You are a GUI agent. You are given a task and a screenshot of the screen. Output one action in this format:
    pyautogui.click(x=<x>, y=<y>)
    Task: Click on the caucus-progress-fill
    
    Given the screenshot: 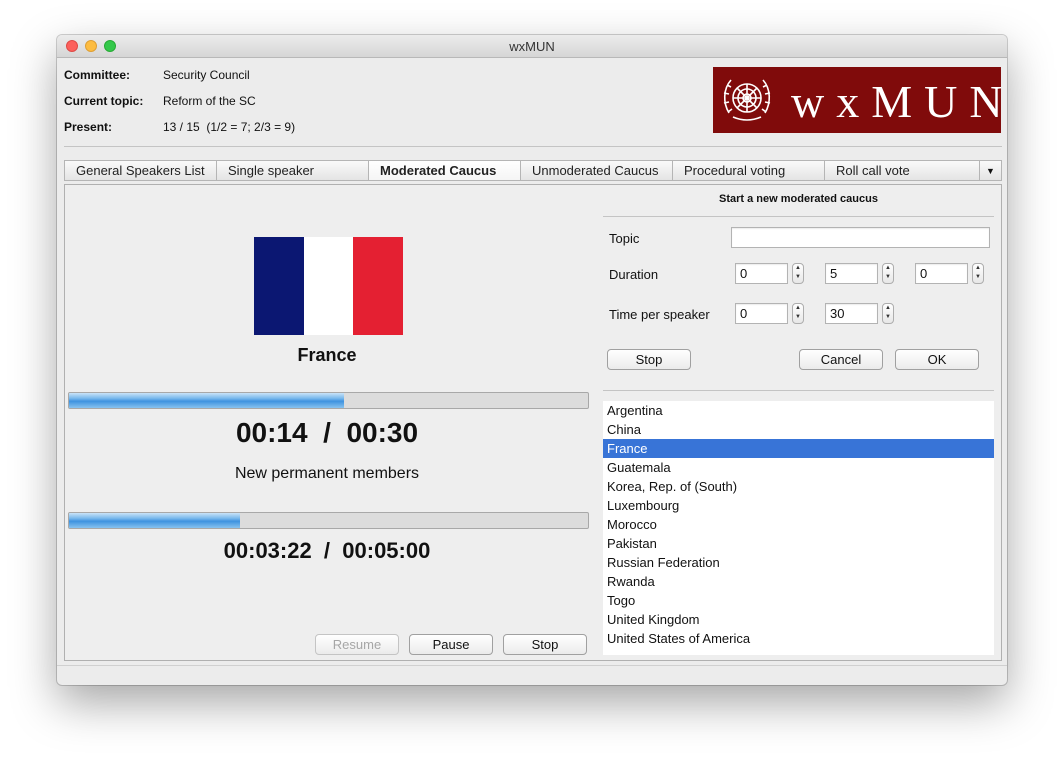 What is the action you would take?
    pyautogui.click(x=155, y=520)
    